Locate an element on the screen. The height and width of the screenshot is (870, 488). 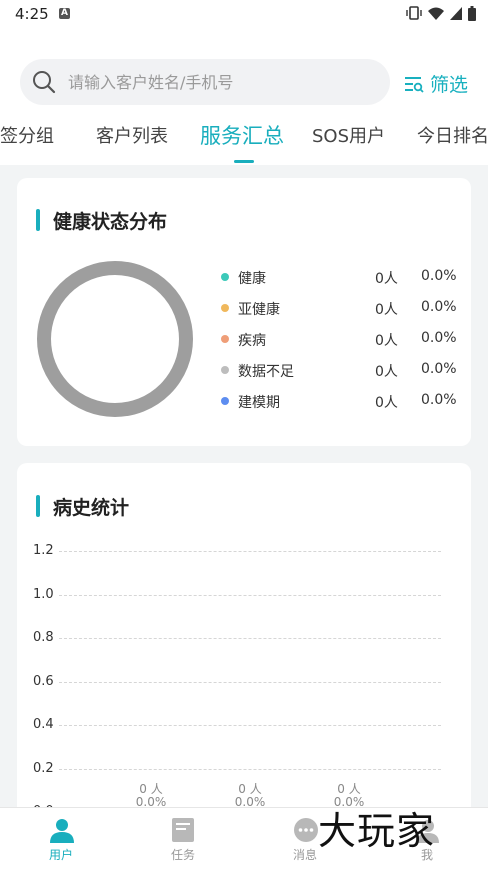
y-tick-label: 1.2 is located at coordinates (43, 550).